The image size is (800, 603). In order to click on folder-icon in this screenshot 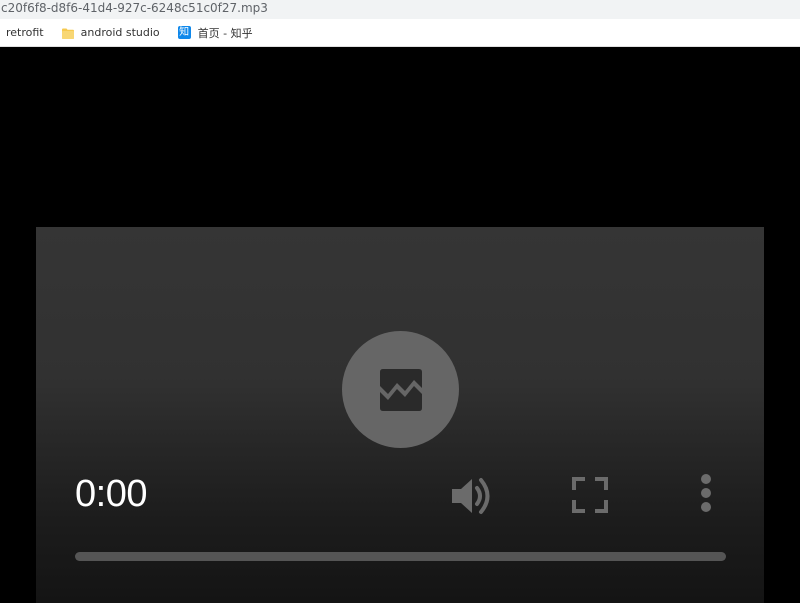, I will do `click(67, 33)`.